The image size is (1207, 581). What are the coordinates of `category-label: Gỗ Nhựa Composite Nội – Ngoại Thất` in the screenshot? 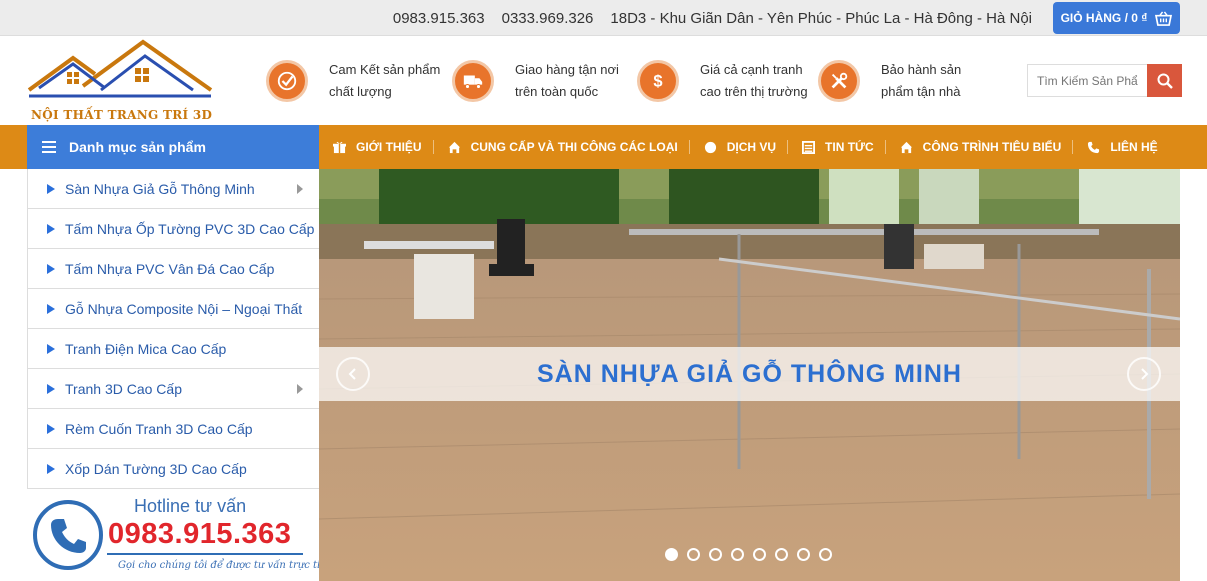 It's located at (184, 308).